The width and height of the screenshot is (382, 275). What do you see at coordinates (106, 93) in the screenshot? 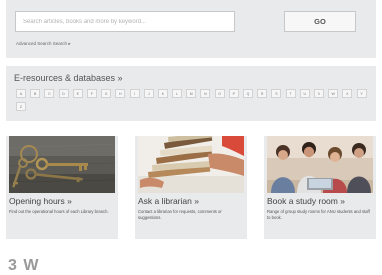
I see `letter-button-g: G` at bounding box center [106, 93].